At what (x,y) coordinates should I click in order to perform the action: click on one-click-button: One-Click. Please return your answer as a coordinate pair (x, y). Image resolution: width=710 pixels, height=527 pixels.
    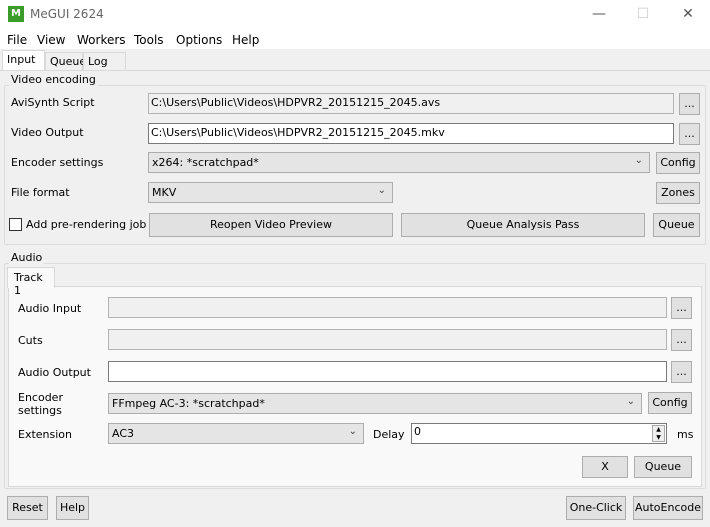
    Looking at the image, I should click on (596, 508).